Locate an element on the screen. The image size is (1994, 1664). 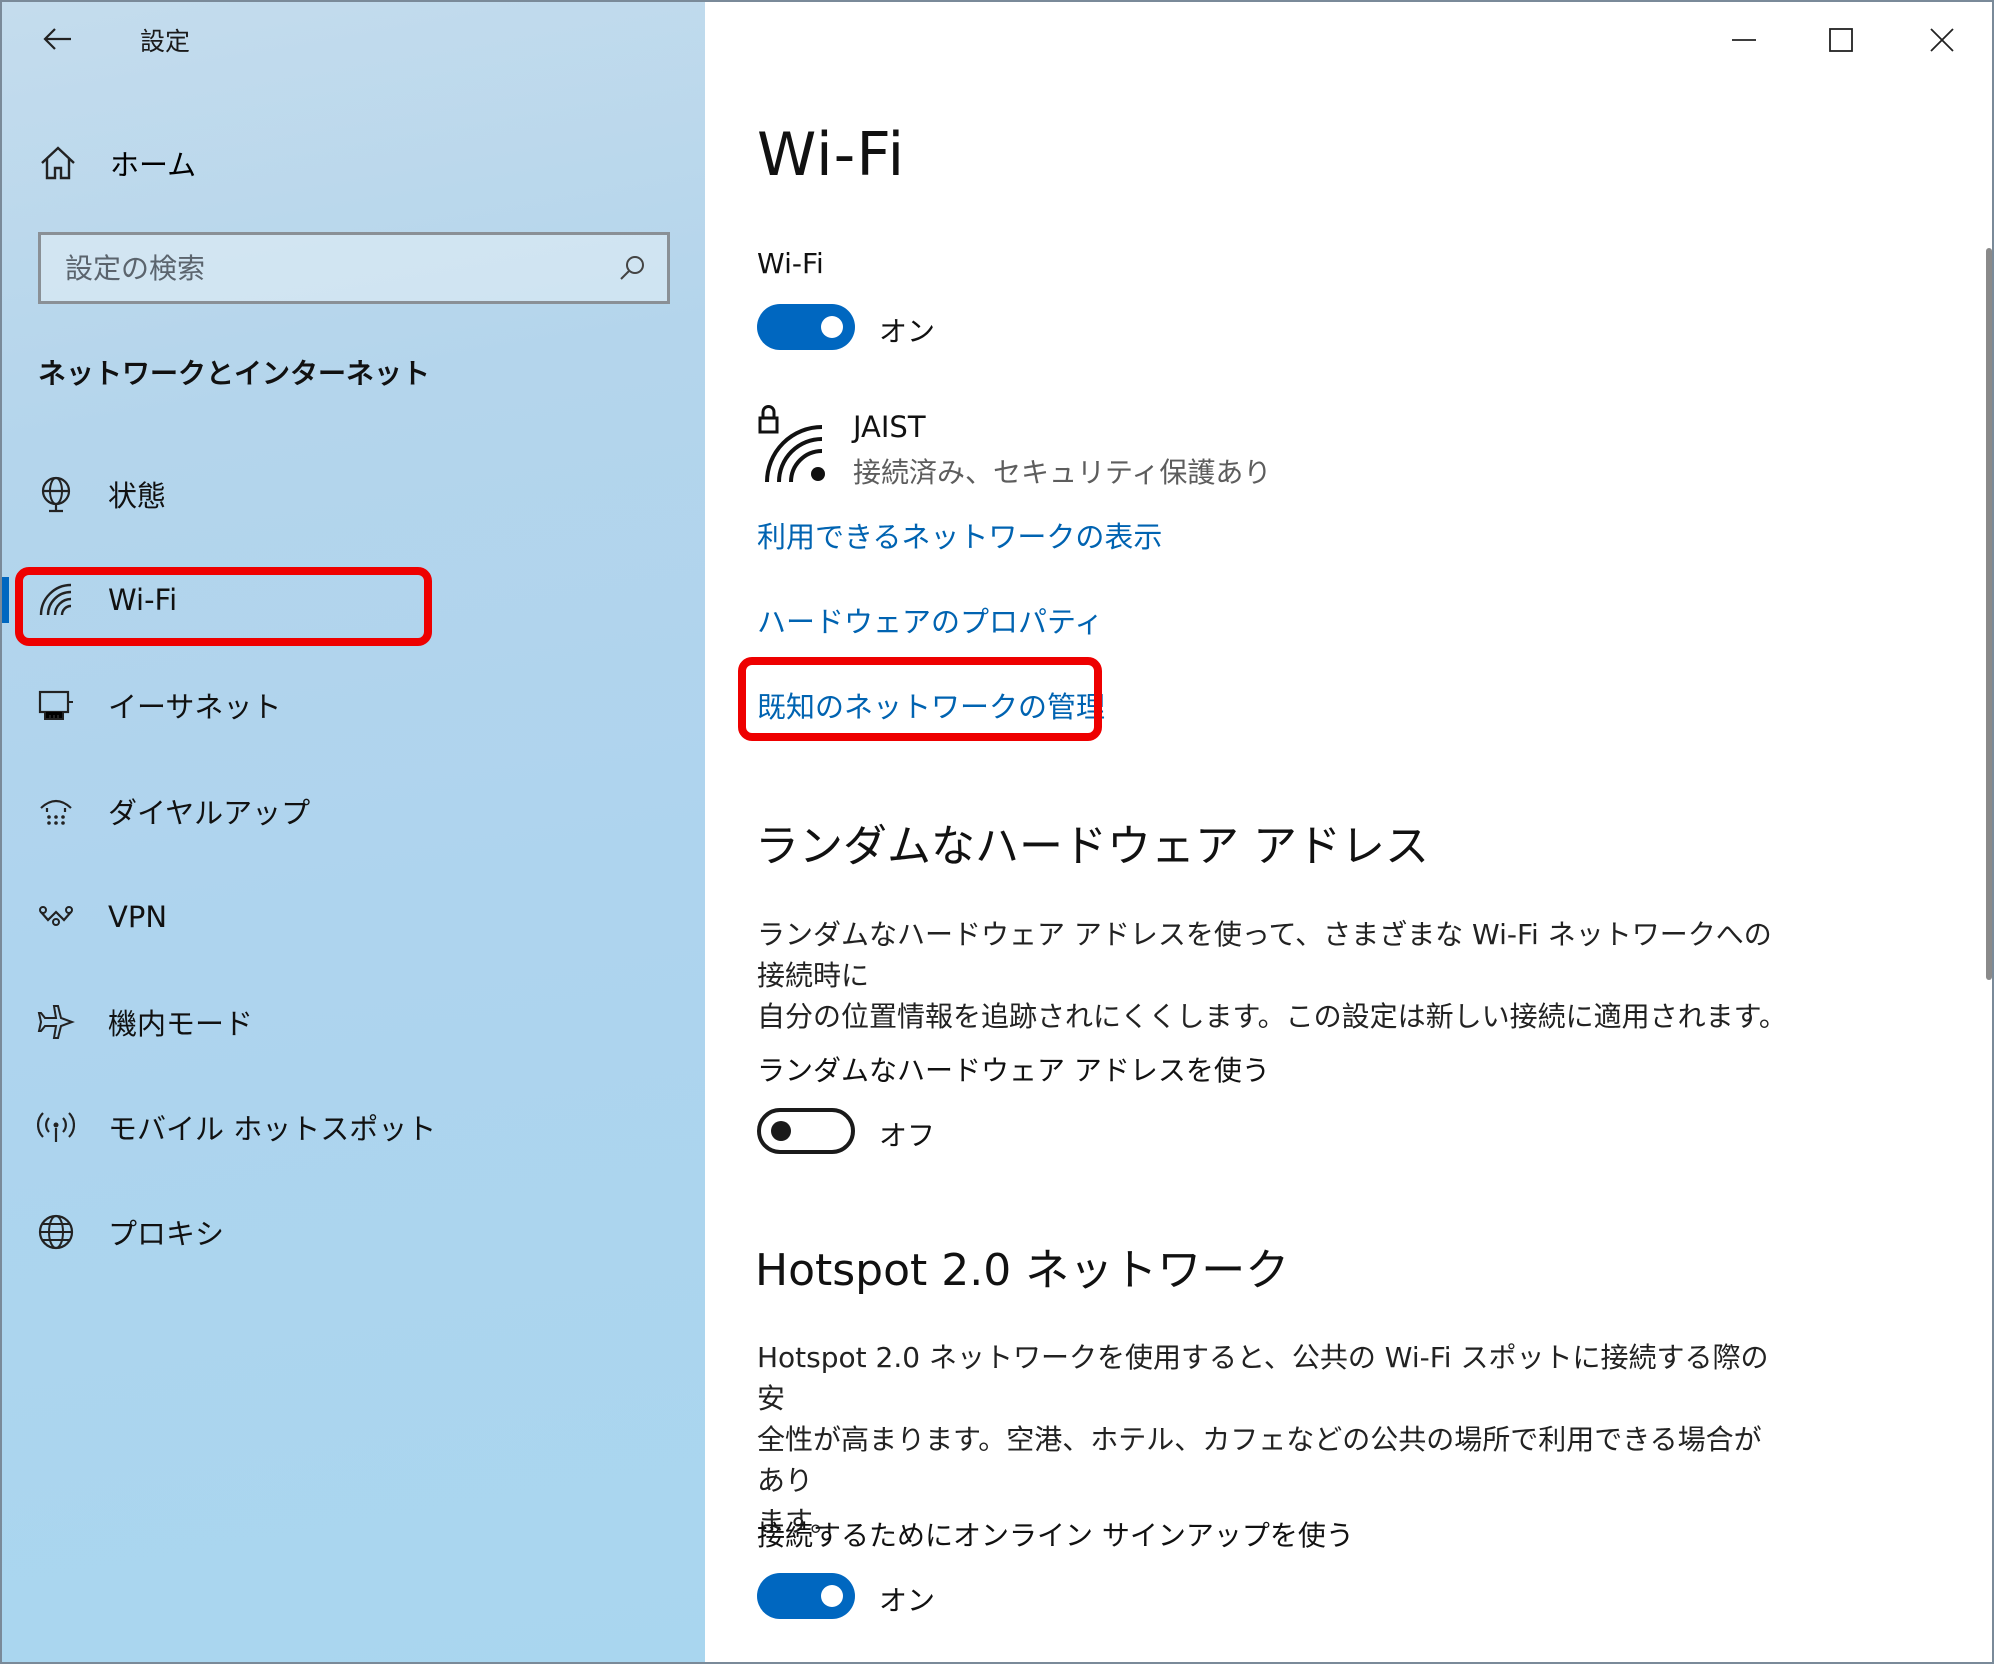
online-signup-toggle-label: 接続するためにオンライン サインアップを使う is located at coordinates (1055, 1535).